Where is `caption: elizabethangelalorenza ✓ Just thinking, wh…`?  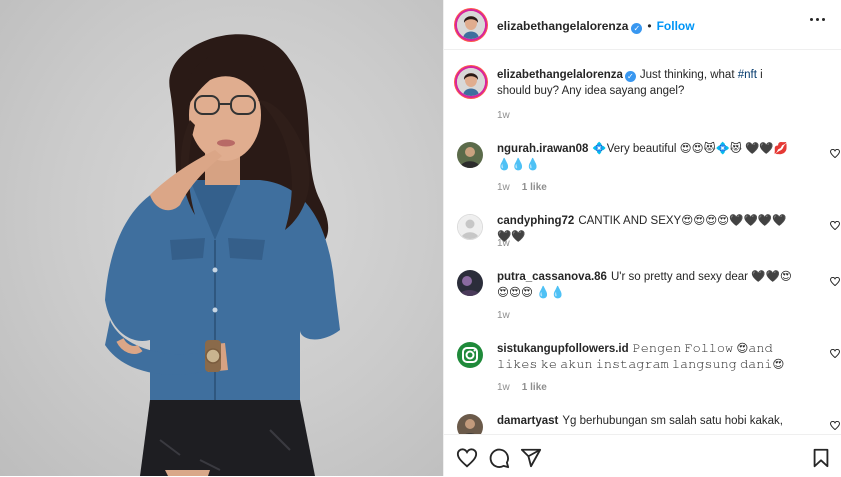 caption: elizabethangelalorenza ✓ Just thinking, wh… is located at coordinates (641, 97).